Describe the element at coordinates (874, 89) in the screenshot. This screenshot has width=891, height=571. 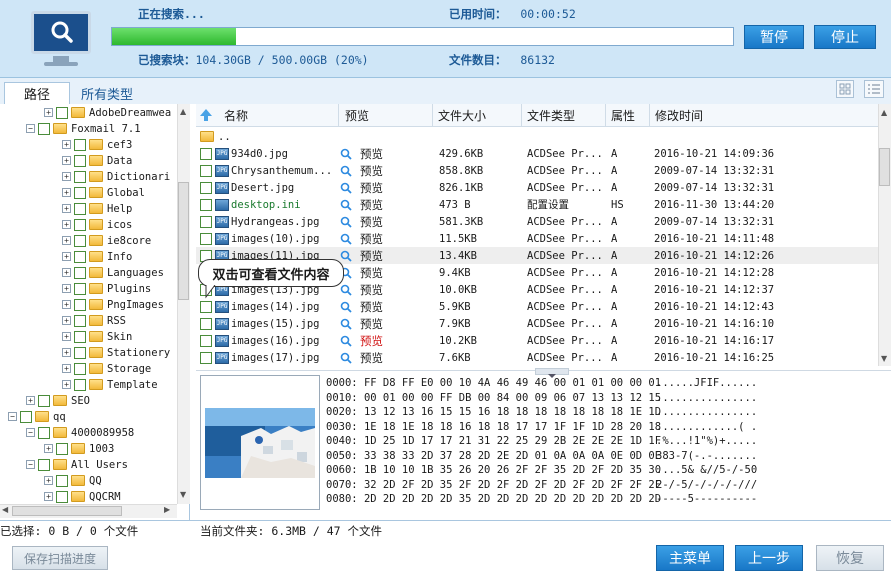
I see `list-view-icon` at that location.